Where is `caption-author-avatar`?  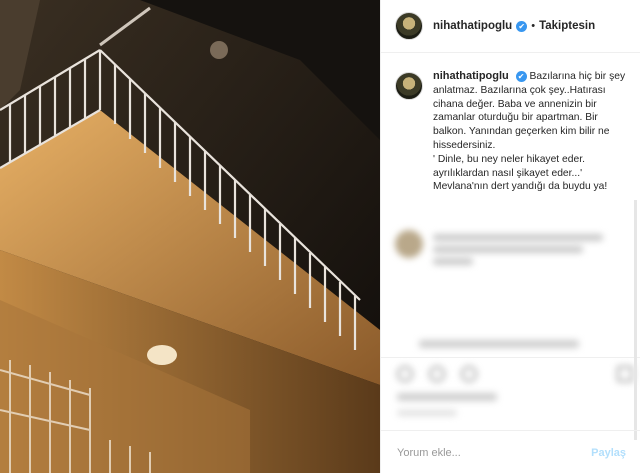
caption-author-avatar is located at coordinates (409, 86).